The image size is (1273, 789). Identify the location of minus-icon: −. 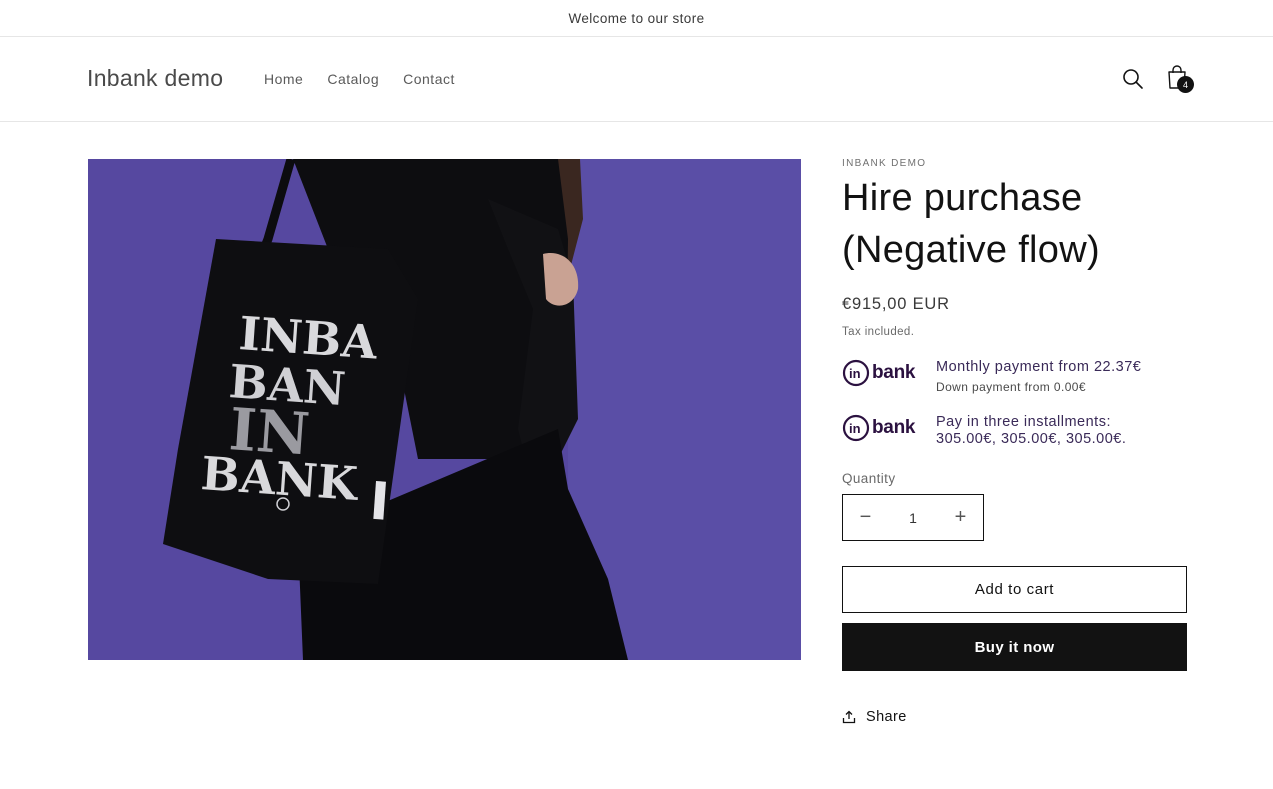
(865, 517).